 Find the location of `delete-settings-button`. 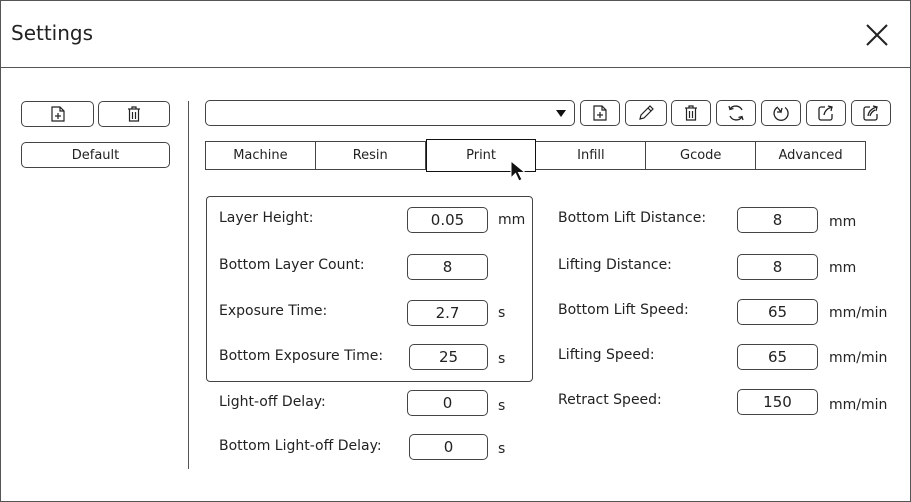

delete-settings-button is located at coordinates (691, 113).